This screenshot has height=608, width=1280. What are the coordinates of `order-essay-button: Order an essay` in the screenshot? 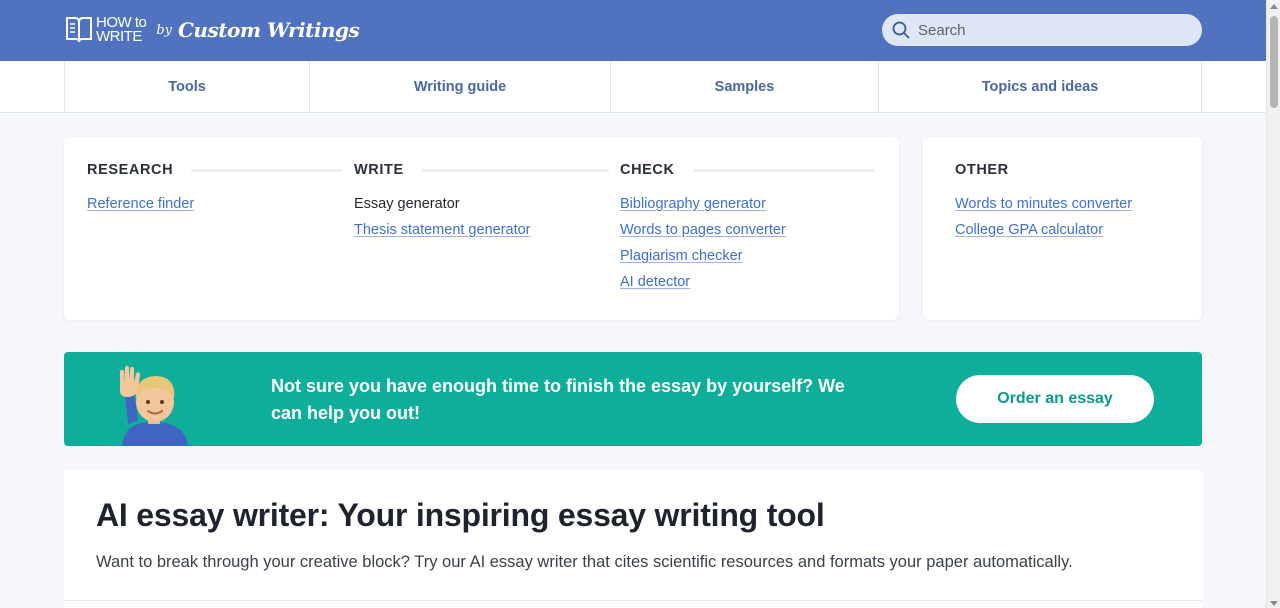 It's located at (1055, 399).